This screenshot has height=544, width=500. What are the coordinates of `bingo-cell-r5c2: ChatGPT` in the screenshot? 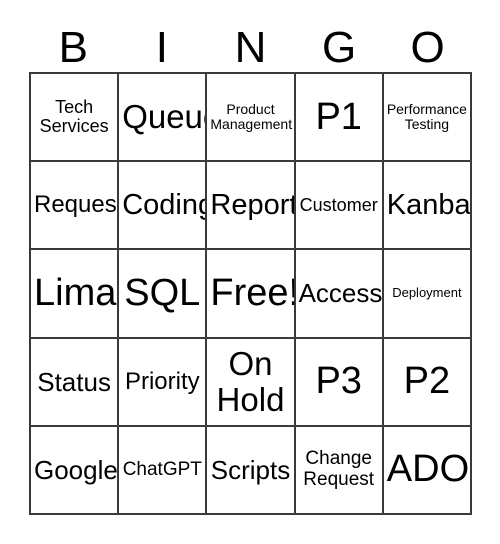 It's located at (163, 470).